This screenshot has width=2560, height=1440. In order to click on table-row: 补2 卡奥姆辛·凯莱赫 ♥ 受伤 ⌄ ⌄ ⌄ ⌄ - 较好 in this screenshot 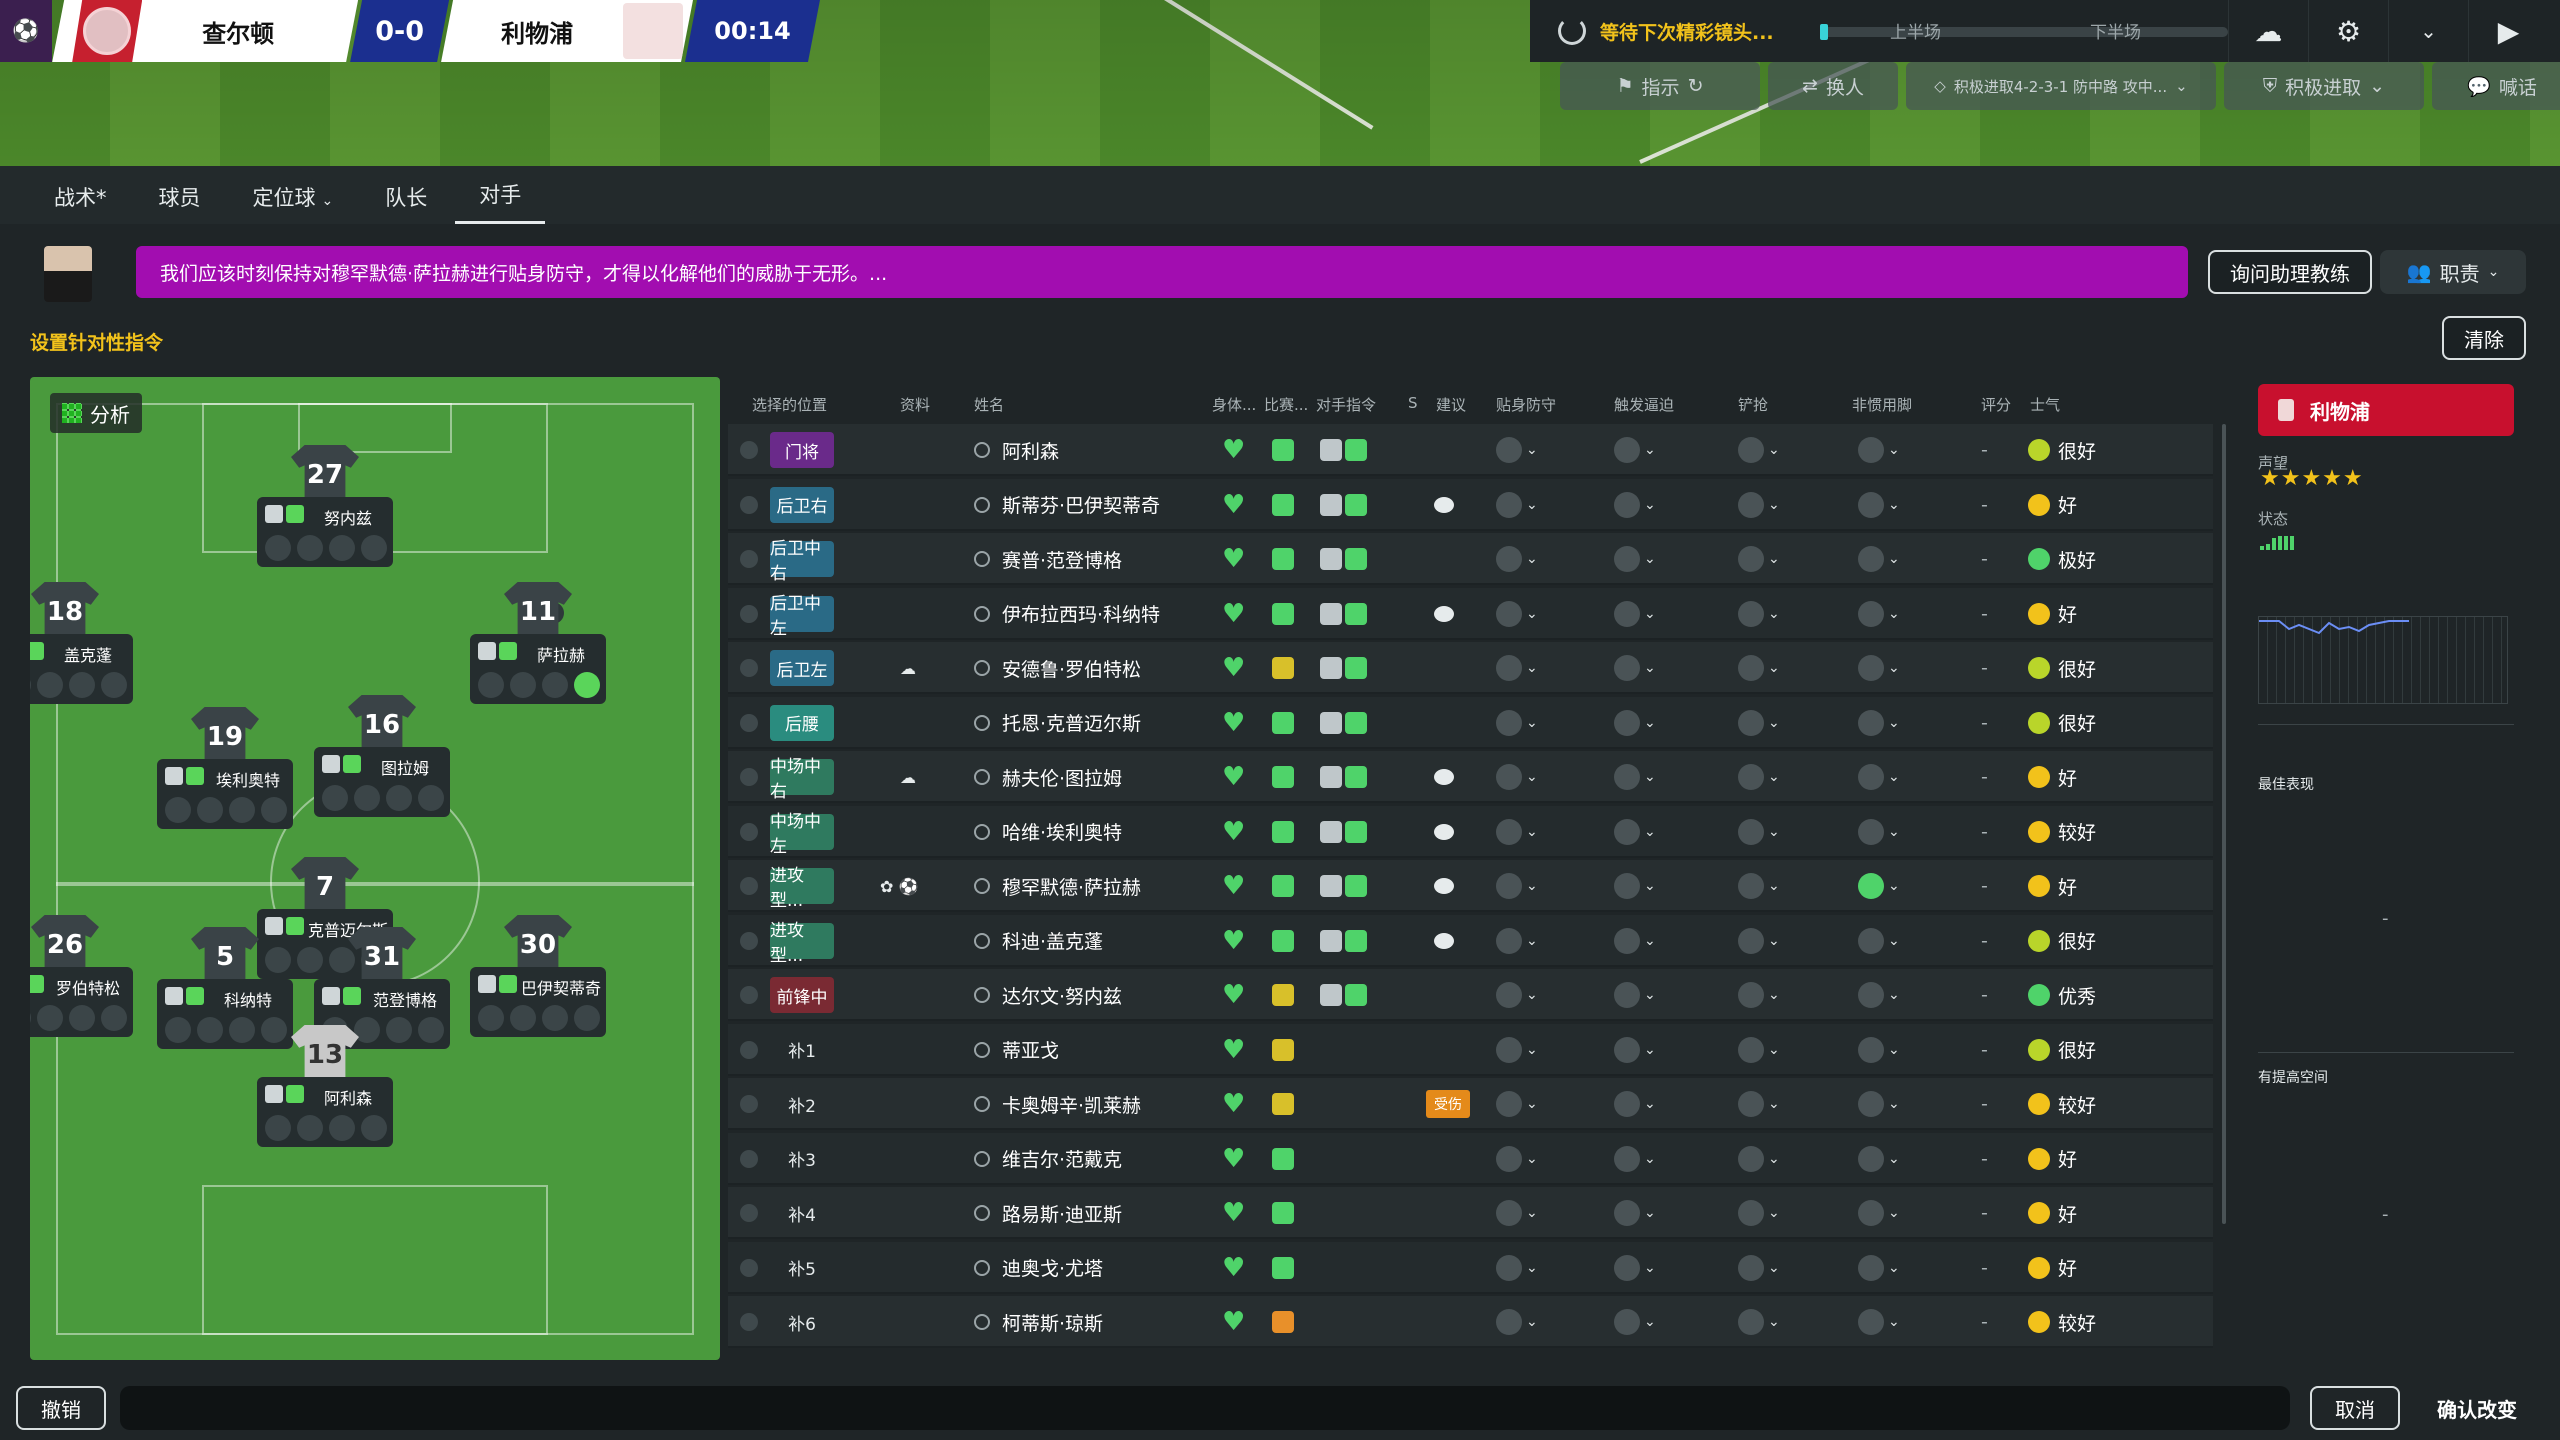, I will do `click(1470, 1104)`.